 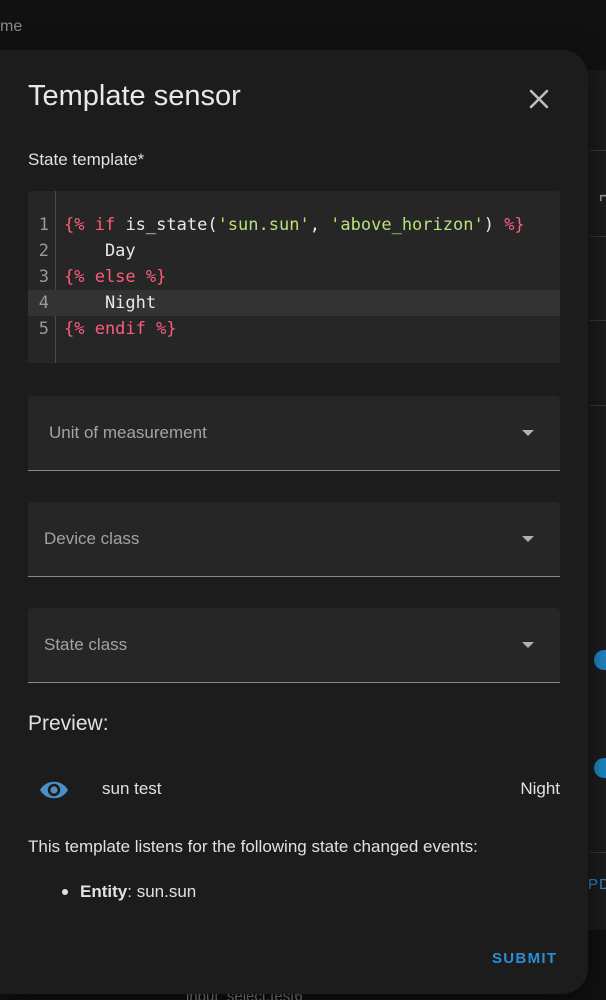 I want to click on entity-value: sun.sun, so click(x=166, y=891).